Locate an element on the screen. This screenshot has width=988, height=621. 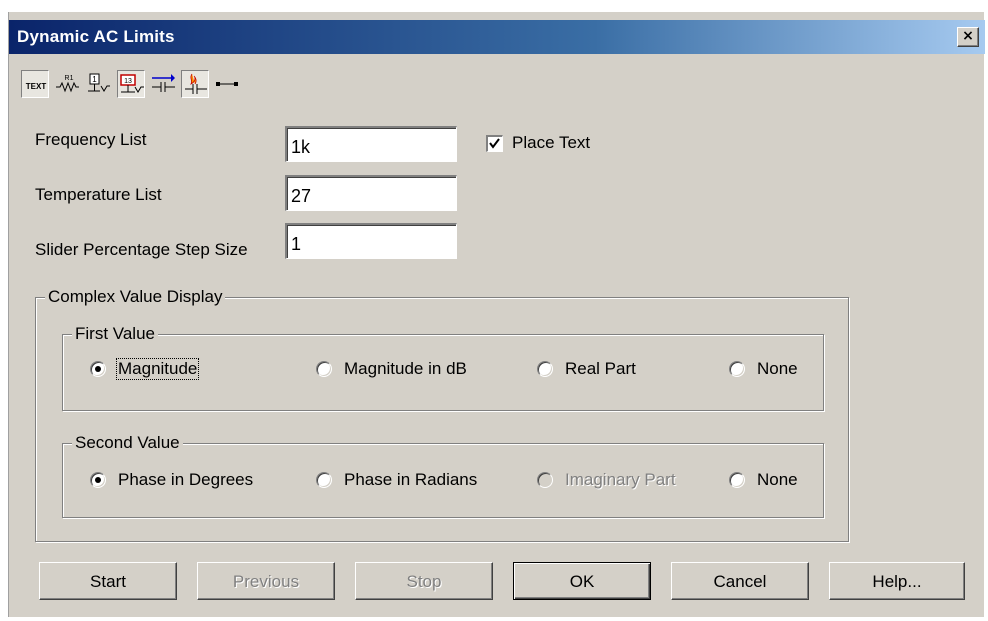
first-real-part-radio is located at coordinates (545, 369).